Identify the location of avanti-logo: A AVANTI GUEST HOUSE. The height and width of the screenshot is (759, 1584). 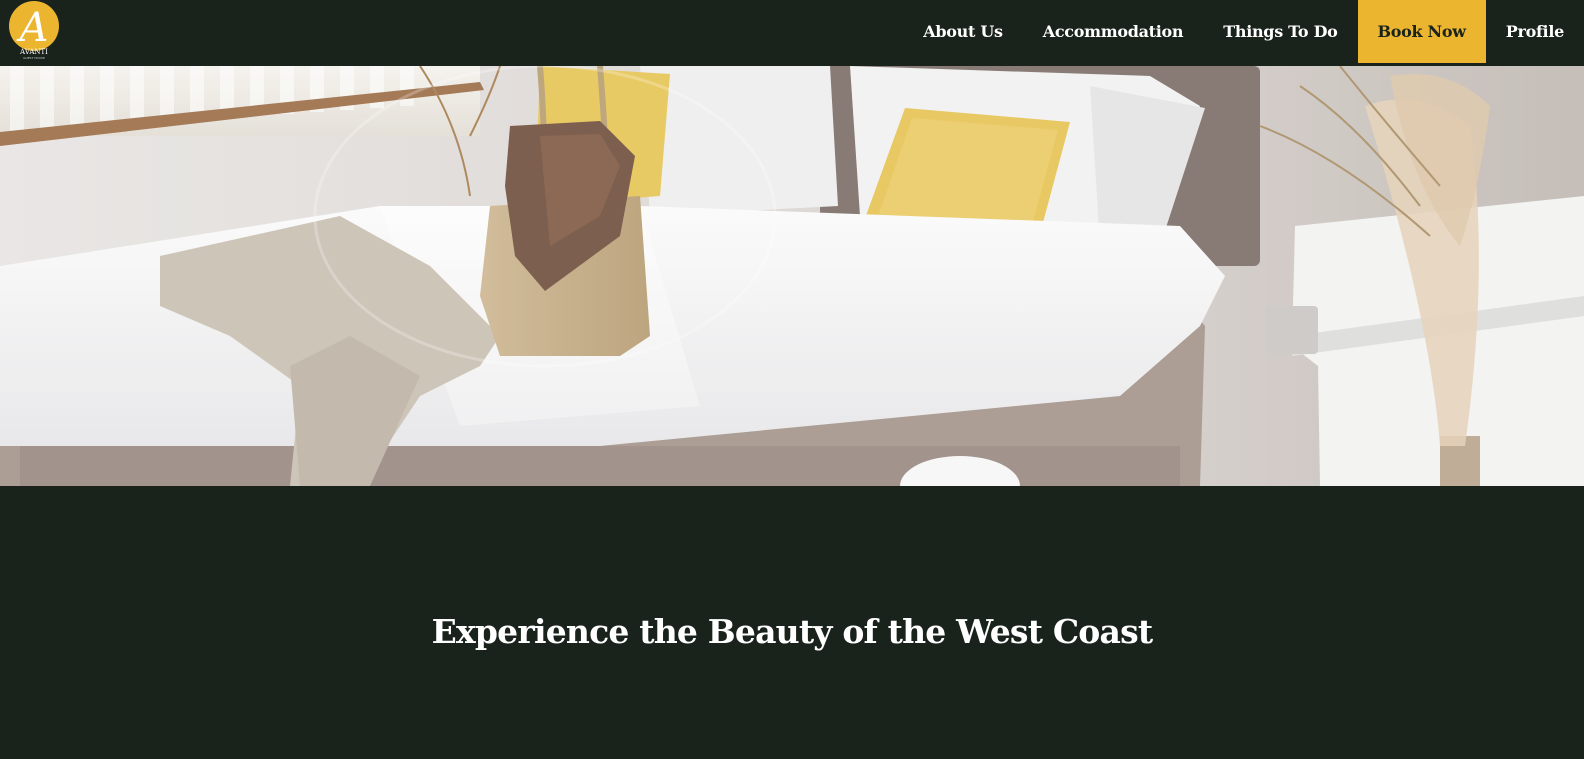
(34, 30).